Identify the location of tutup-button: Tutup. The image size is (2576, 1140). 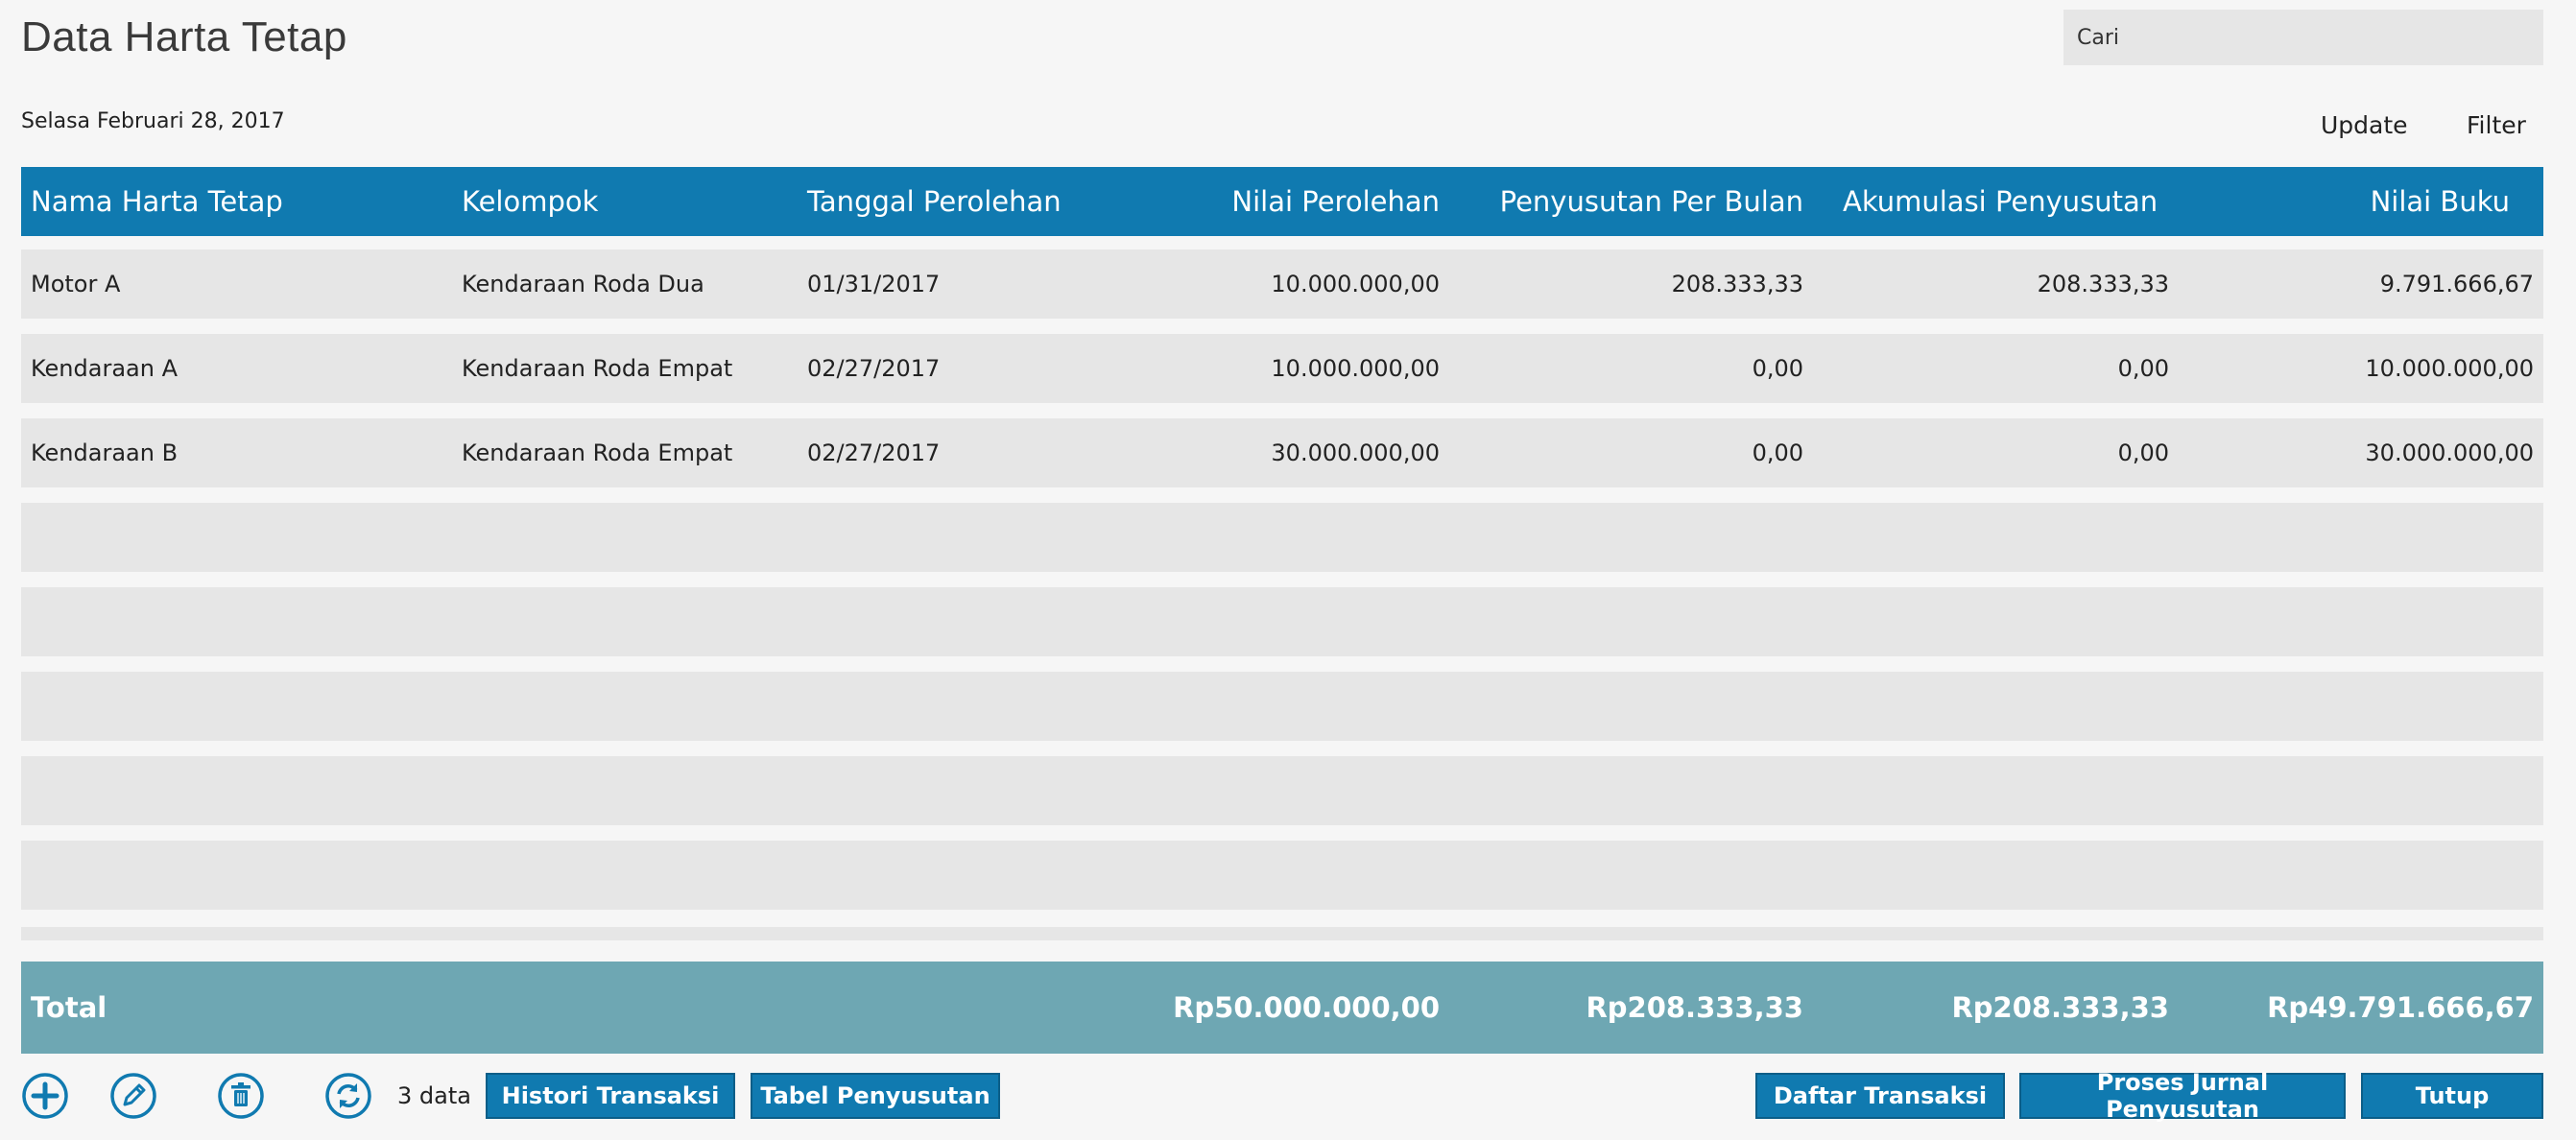
(2452, 1096).